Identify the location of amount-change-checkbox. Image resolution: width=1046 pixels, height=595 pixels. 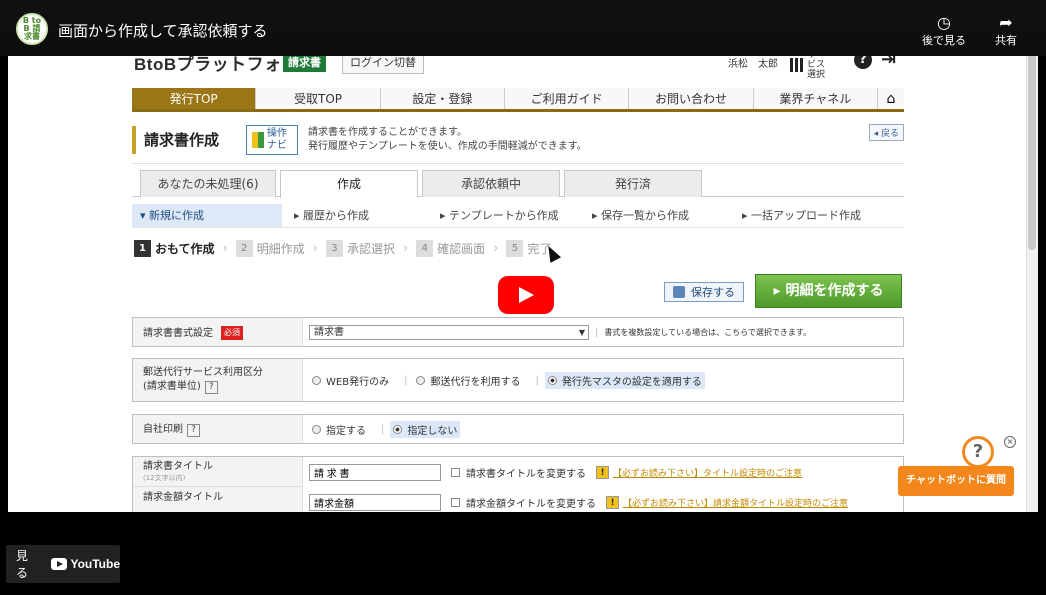
(455, 502).